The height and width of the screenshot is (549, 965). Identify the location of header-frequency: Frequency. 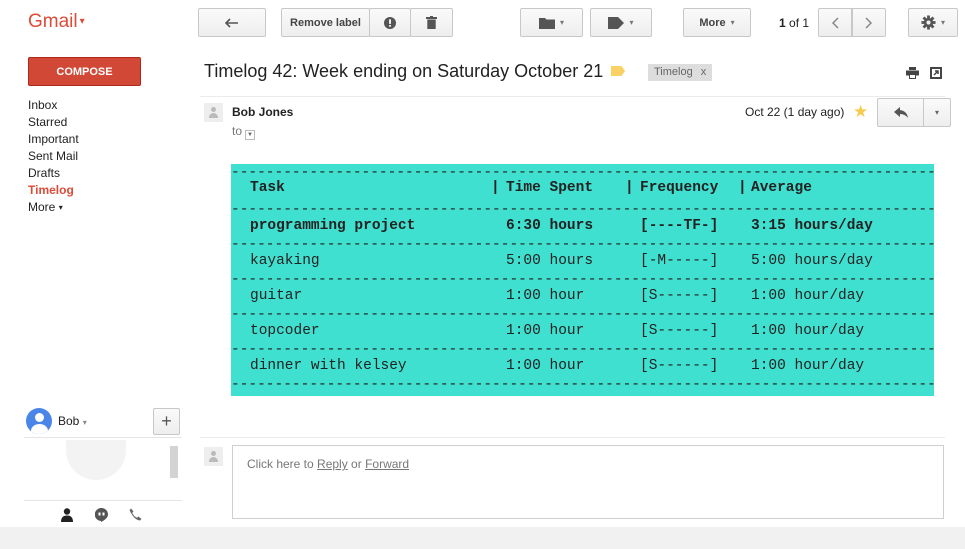
(679, 188).